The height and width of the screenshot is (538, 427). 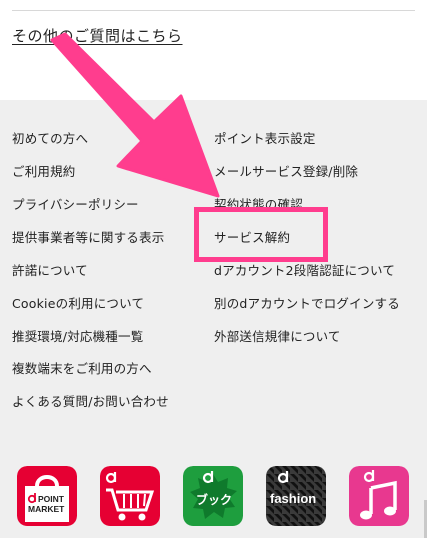 What do you see at coordinates (77, 335) in the screenshot?
I see `footer-link-environment: 推奨環境/対応機種一覧` at bounding box center [77, 335].